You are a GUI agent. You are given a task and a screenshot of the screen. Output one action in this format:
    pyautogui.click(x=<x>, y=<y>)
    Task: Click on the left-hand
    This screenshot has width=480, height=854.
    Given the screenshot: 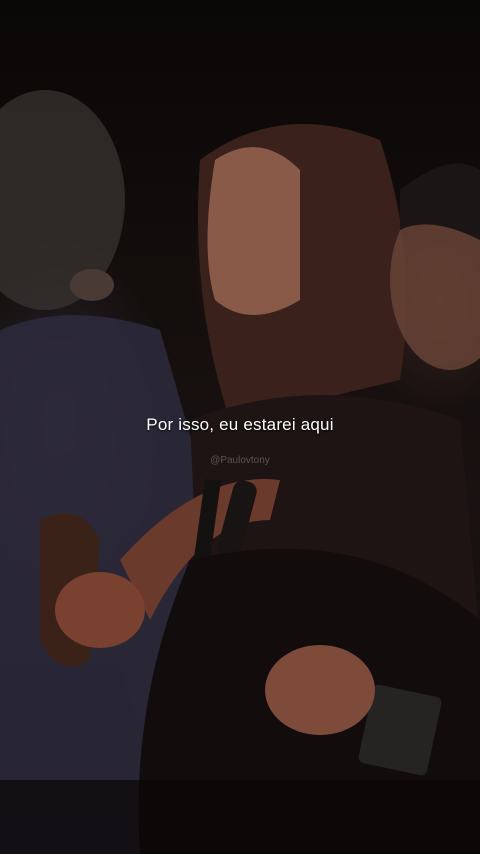 What is the action you would take?
    pyautogui.click(x=100, y=610)
    